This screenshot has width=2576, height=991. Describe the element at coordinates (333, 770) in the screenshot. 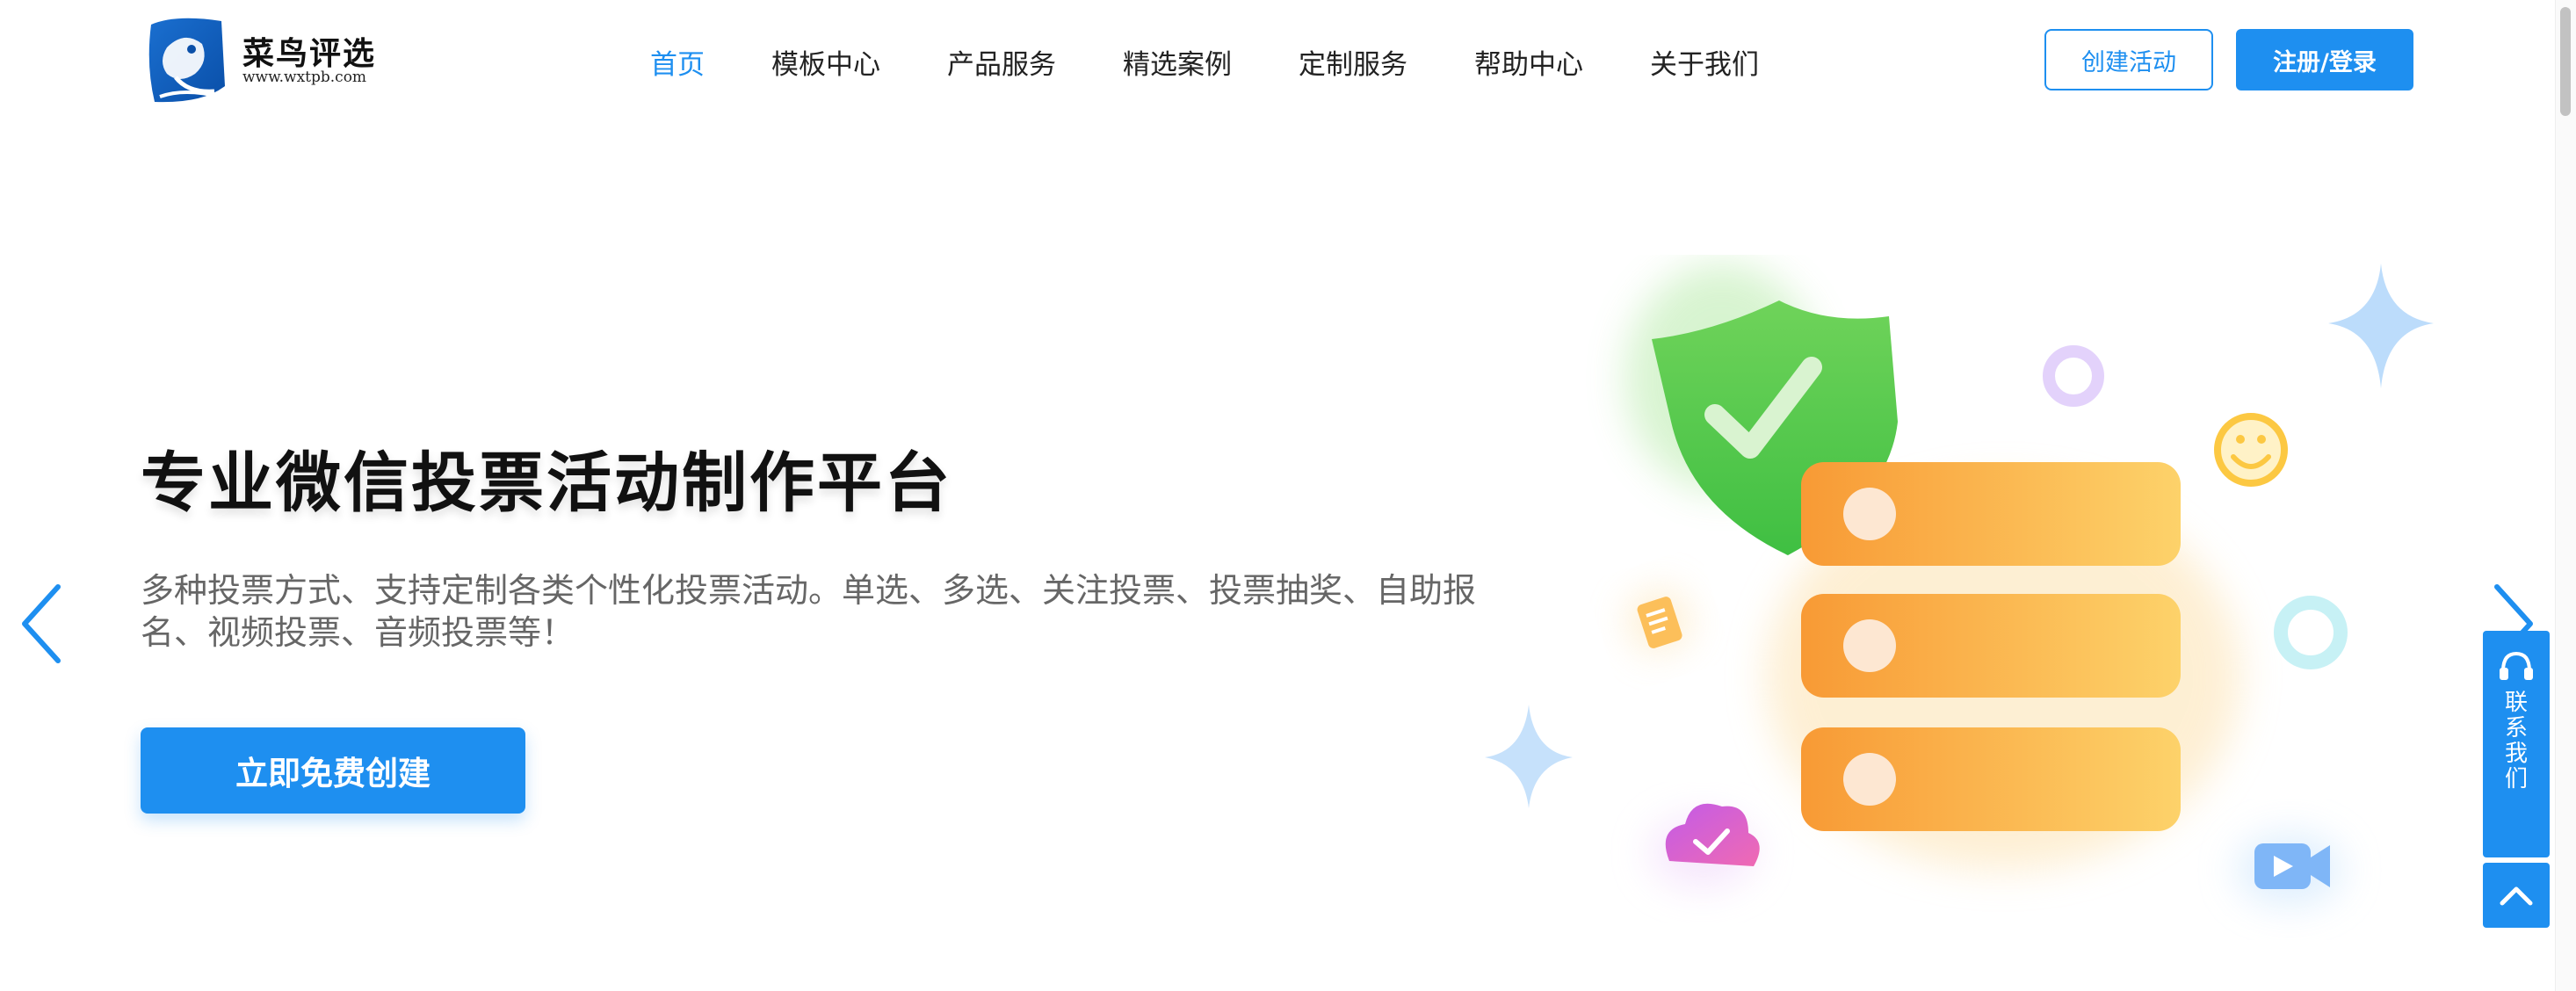

I see `free-create-button: 立即免费创建` at that location.